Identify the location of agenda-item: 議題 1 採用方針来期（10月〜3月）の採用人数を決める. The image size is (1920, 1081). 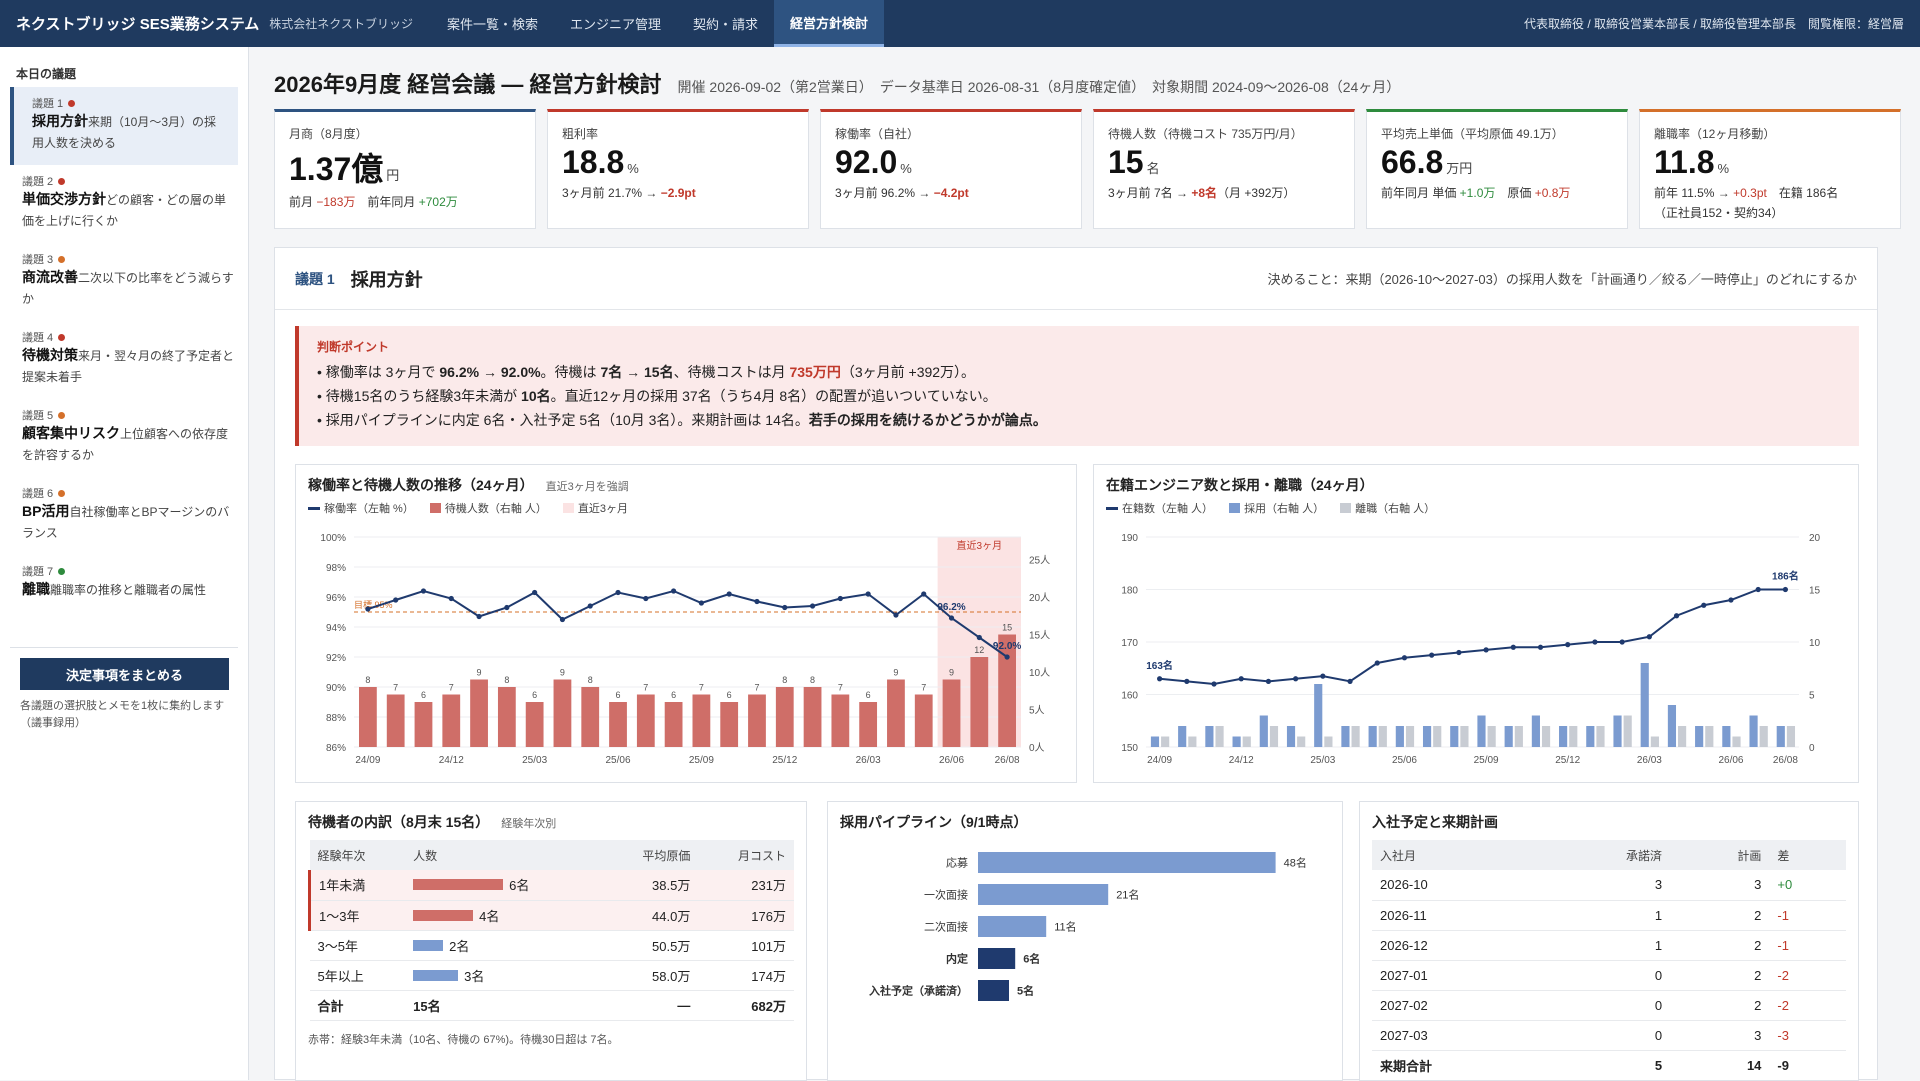
(124, 126).